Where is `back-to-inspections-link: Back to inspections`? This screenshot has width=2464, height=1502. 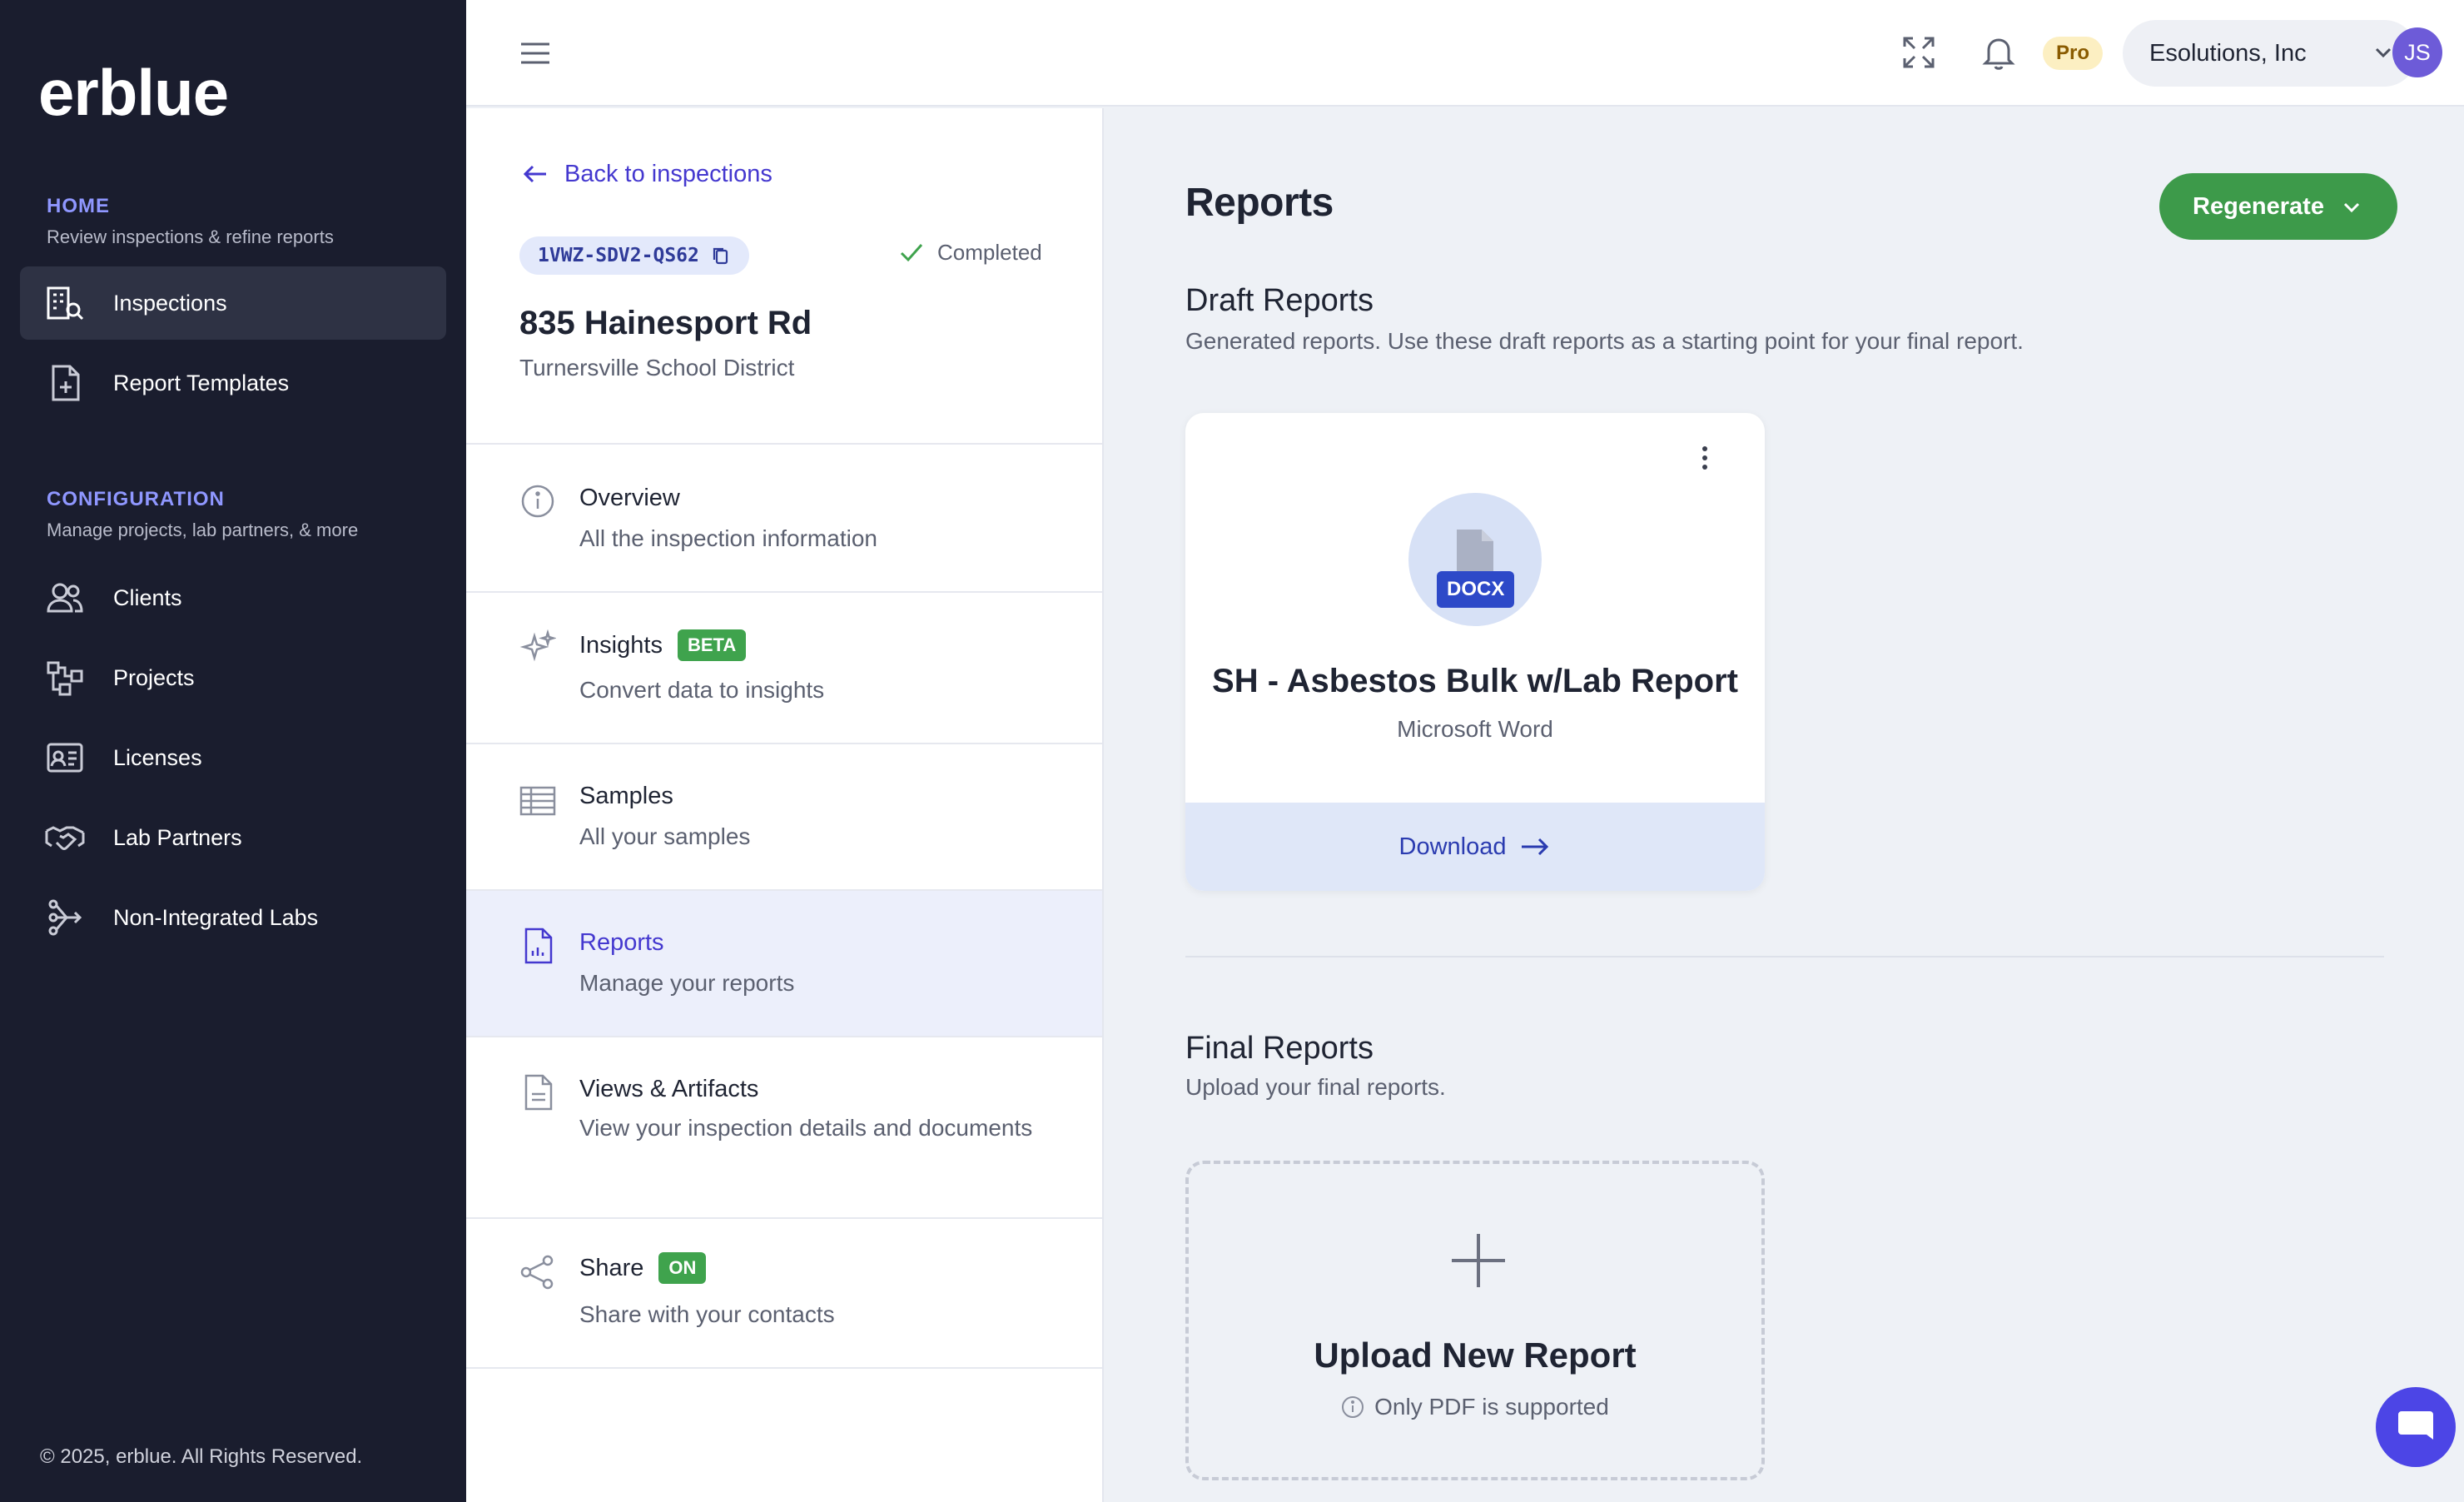
back-to-inspections-link: Back to inspections is located at coordinates (647, 174).